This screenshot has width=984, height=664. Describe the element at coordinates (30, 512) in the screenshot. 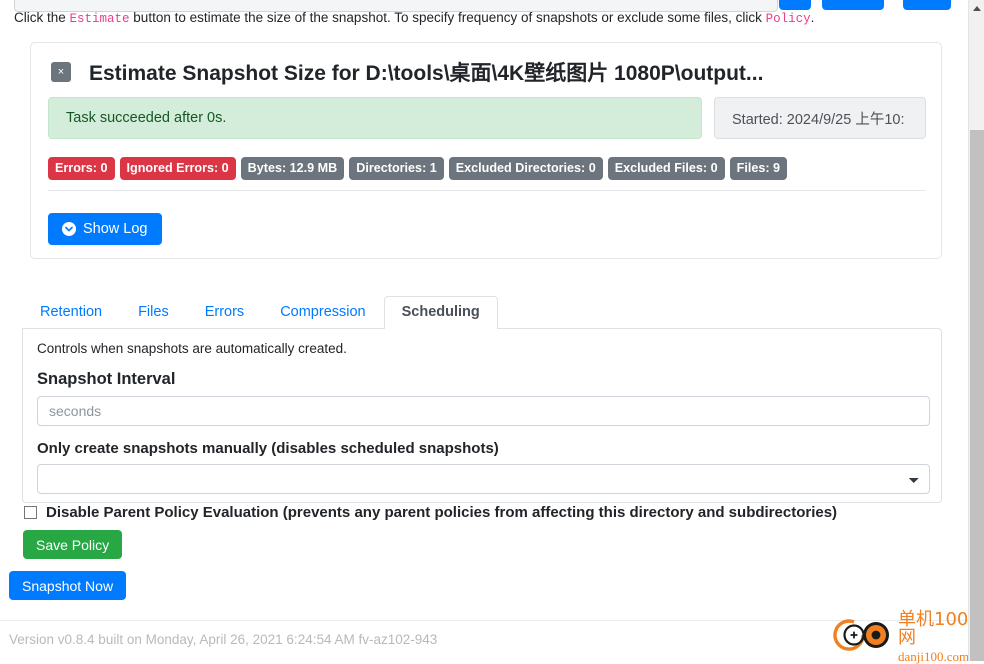

I see `disable-parent-policy-checkbox` at that location.